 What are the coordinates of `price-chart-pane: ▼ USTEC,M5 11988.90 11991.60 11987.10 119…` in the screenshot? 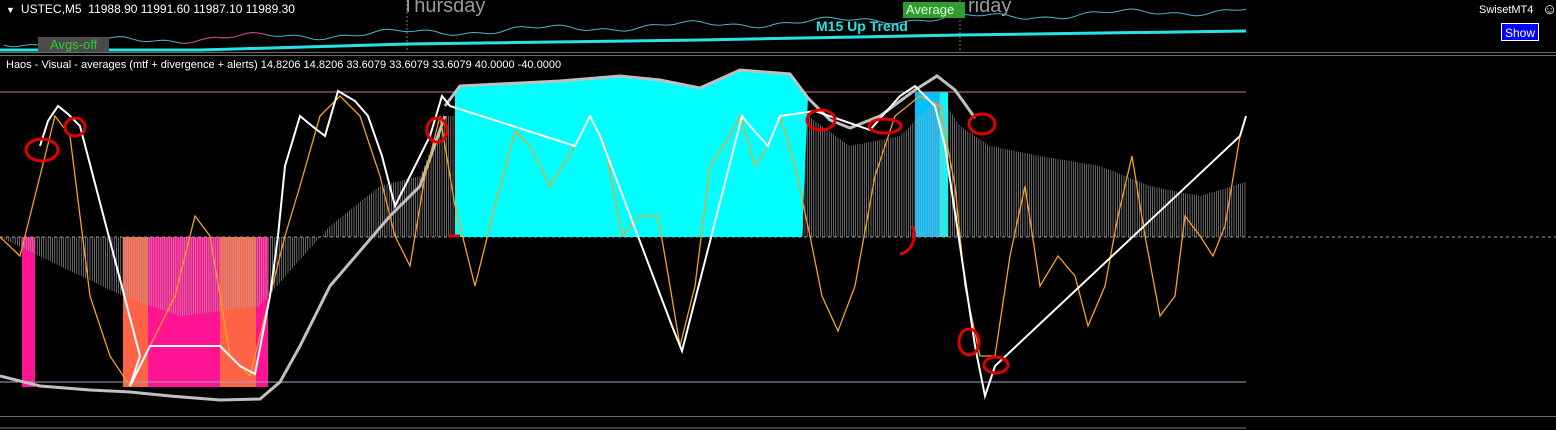 It's located at (778, 26).